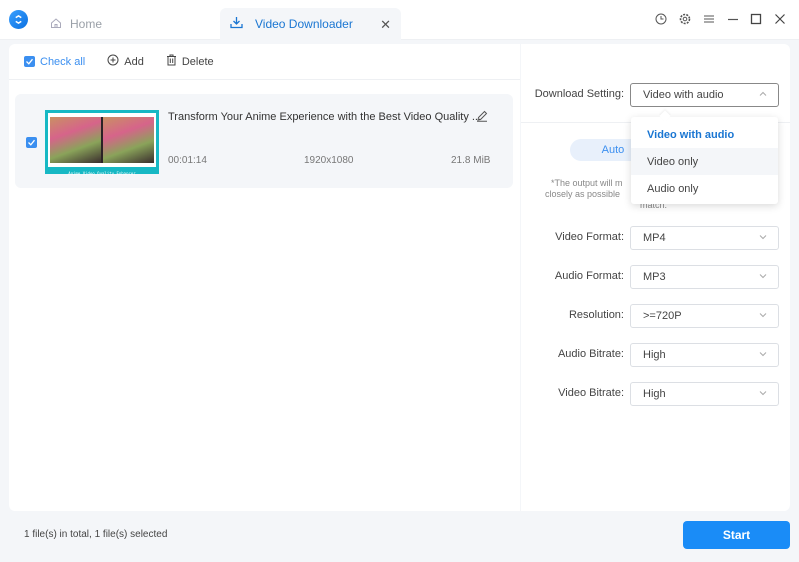  What do you see at coordinates (482, 117) in the screenshot?
I see `edit-pencil-icon` at bounding box center [482, 117].